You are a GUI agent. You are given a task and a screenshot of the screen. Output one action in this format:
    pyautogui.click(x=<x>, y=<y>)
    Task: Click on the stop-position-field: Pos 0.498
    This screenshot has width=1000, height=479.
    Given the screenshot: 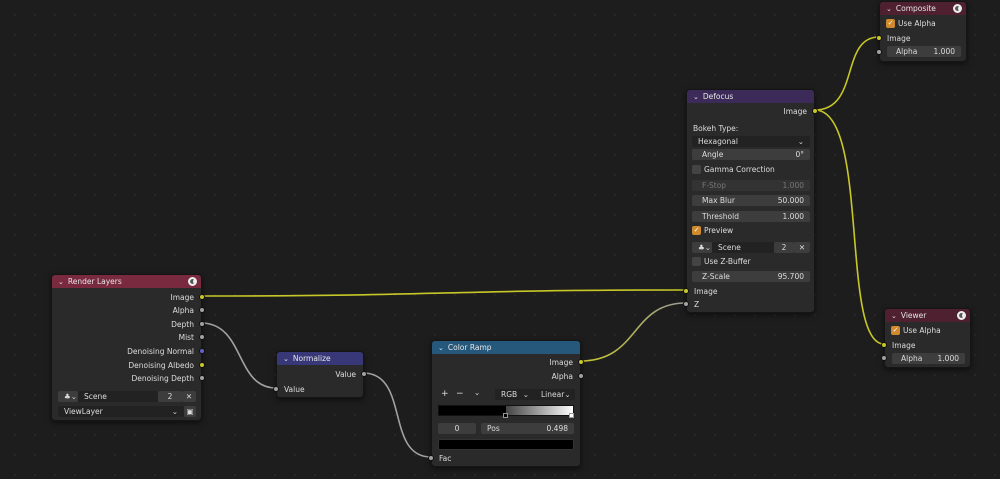 What is the action you would take?
    pyautogui.click(x=527, y=428)
    